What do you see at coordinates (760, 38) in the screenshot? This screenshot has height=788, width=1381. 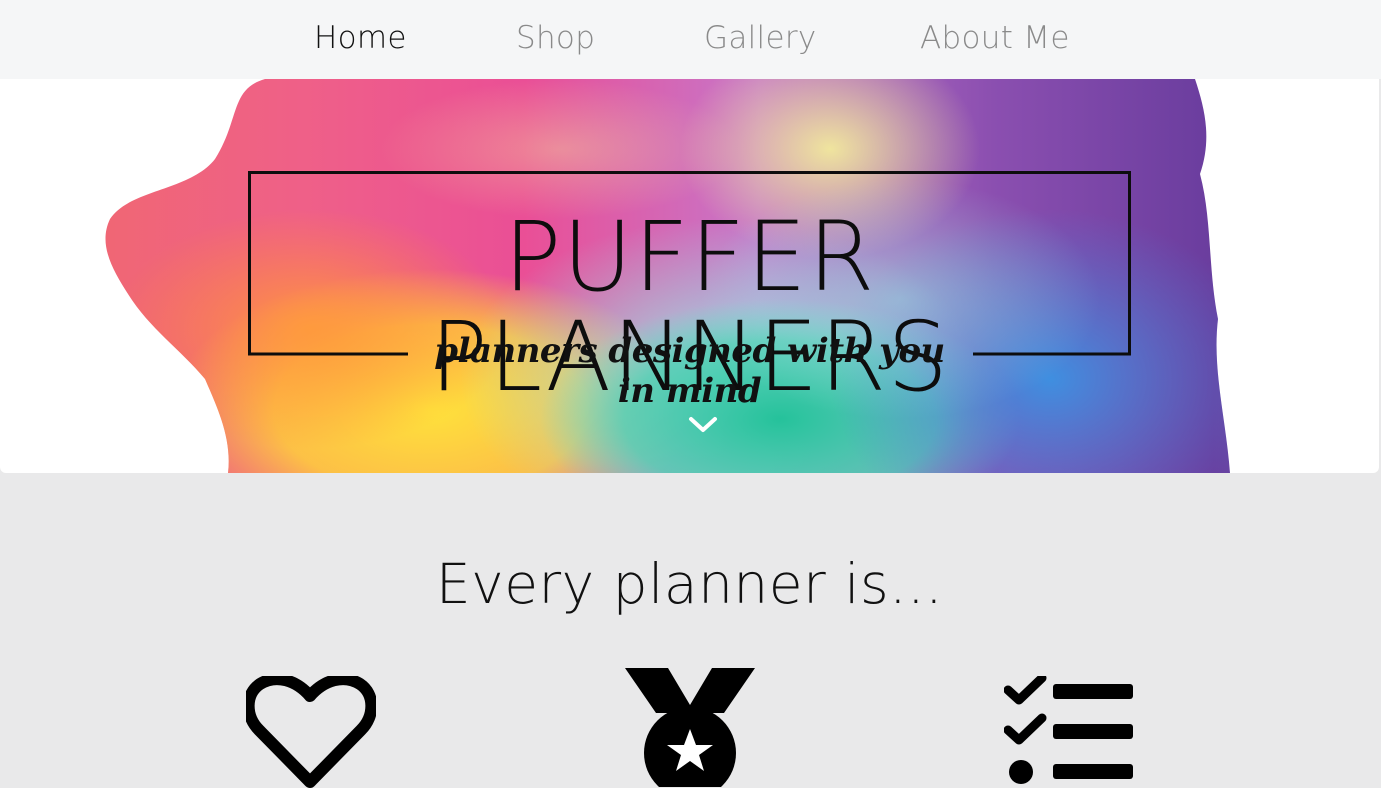 I see `nav-gallery-link: Gallery` at bounding box center [760, 38].